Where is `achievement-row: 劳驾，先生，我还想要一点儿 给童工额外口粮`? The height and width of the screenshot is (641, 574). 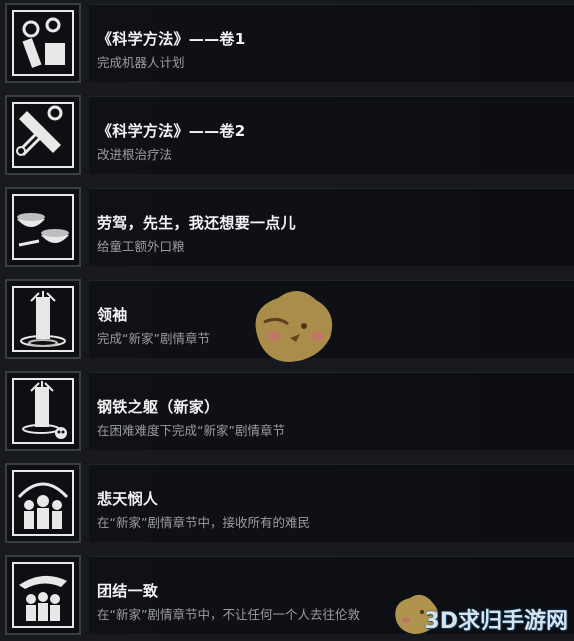
achievement-row: 劳驾，先生，我还想要一点儿 给童工额外口粮 is located at coordinates (287, 228).